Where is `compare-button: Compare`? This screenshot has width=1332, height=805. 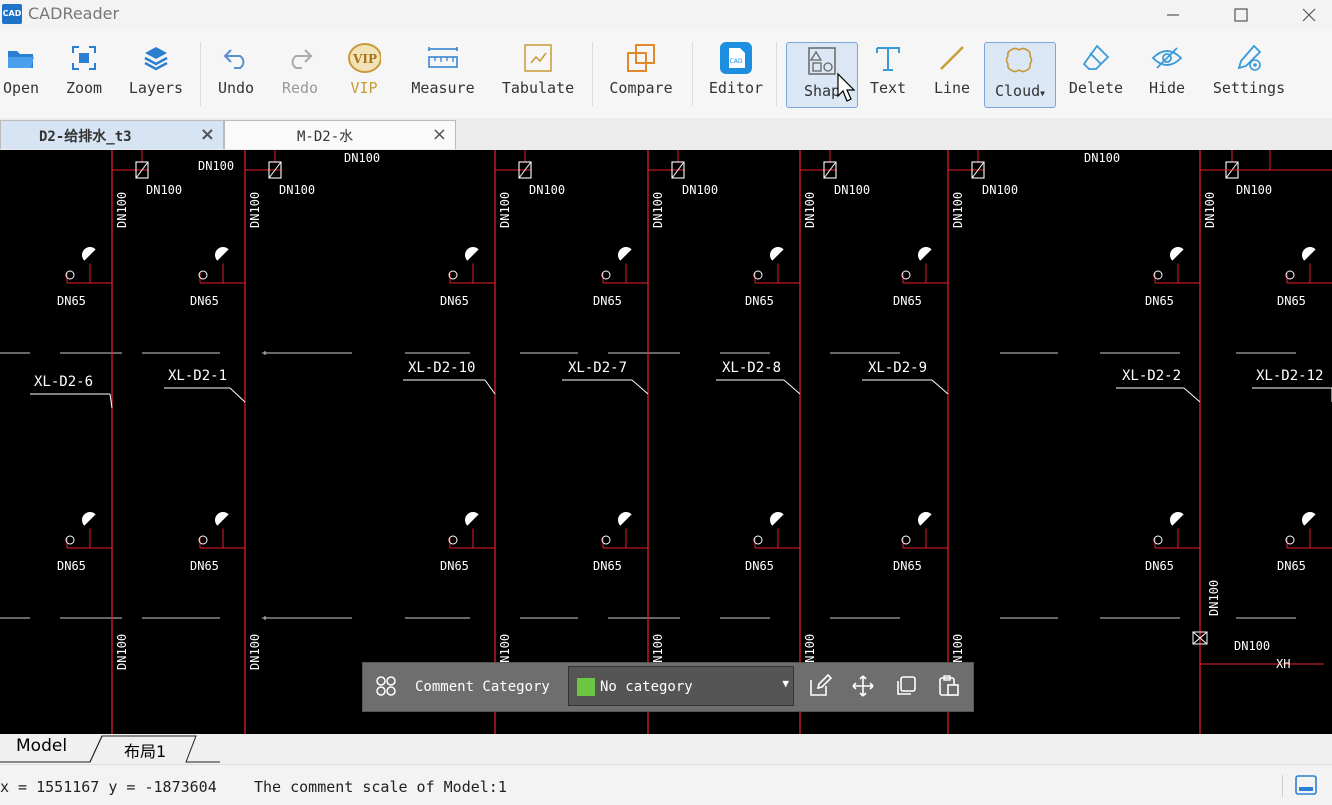
compare-button: Compare is located at coordinates (641, 76).